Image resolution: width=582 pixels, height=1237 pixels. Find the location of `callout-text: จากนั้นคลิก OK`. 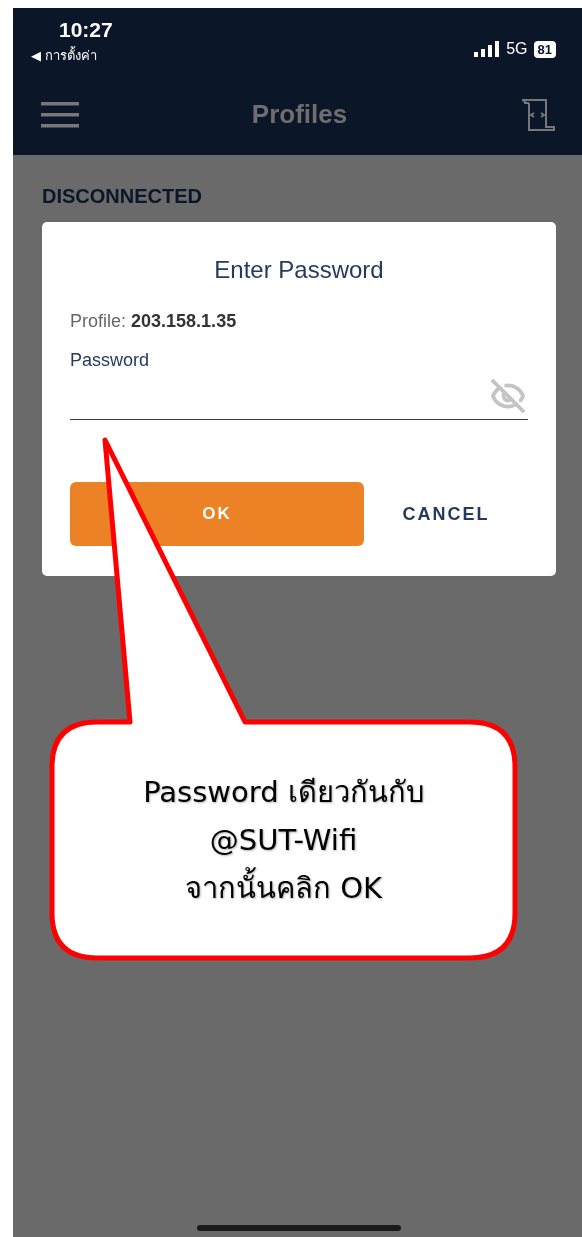

callout-text: จากนั้นคลิก OK is located at coordinates (283, 888).